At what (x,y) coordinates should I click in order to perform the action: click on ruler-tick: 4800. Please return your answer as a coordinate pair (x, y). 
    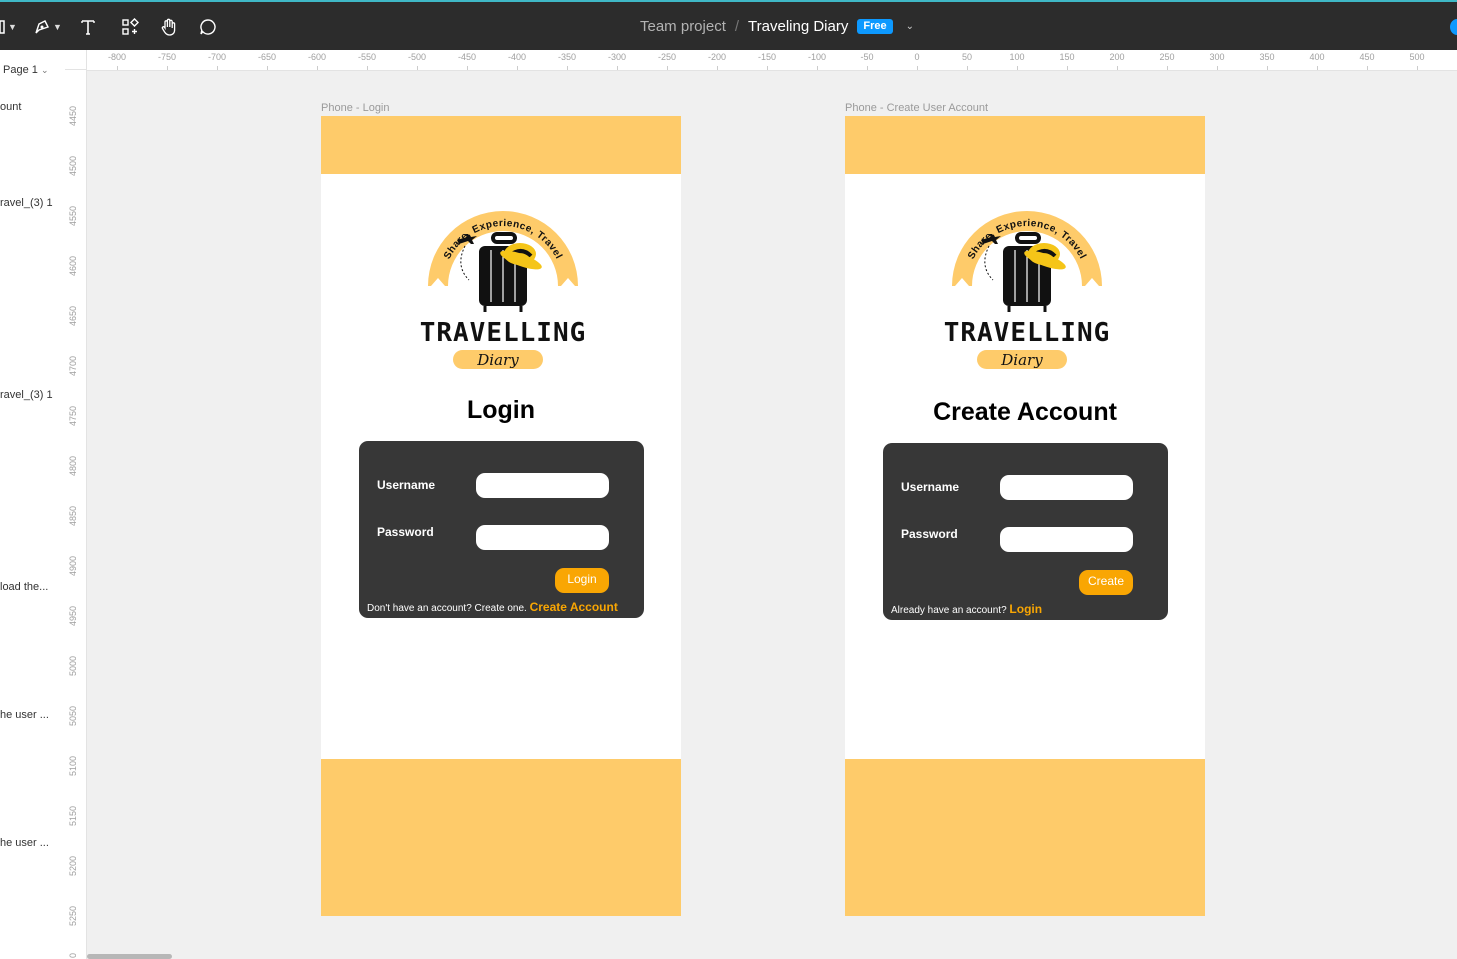
    Looking at the image, I should click on (73, 465).